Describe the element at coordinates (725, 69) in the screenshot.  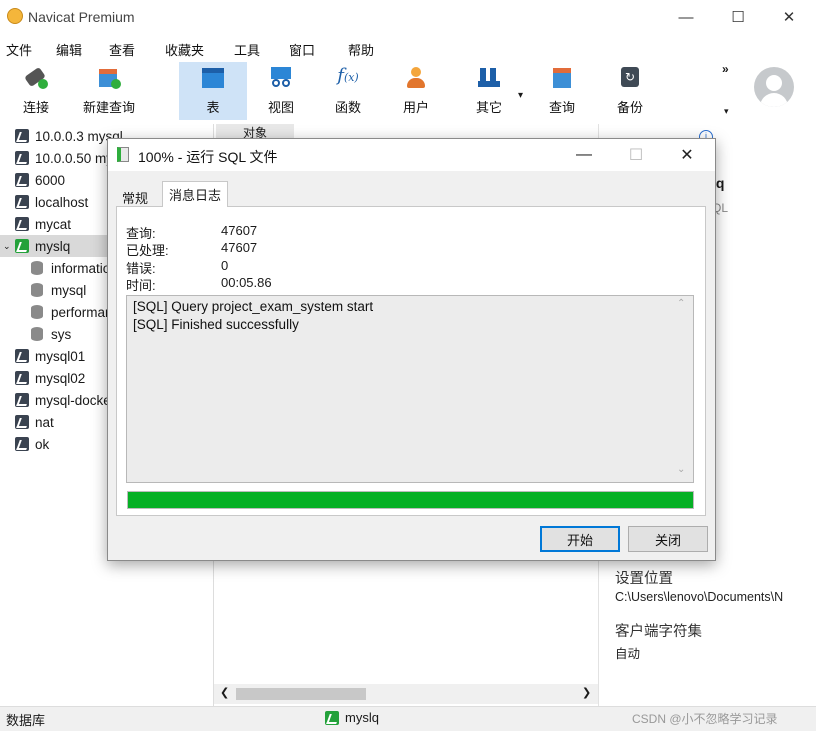
I see `toolbar-overflow-button: »` at that location.